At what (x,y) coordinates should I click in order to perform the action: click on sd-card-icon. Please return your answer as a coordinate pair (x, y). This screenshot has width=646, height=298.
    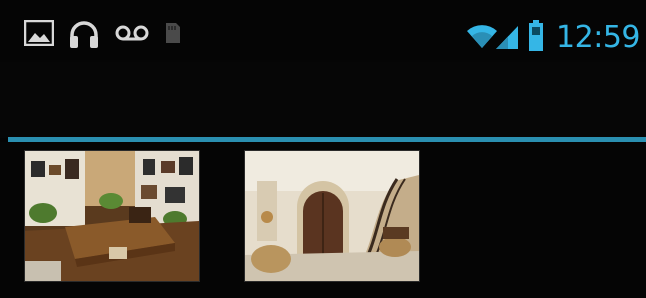
    Looking at the image, I should click on (173, 35).